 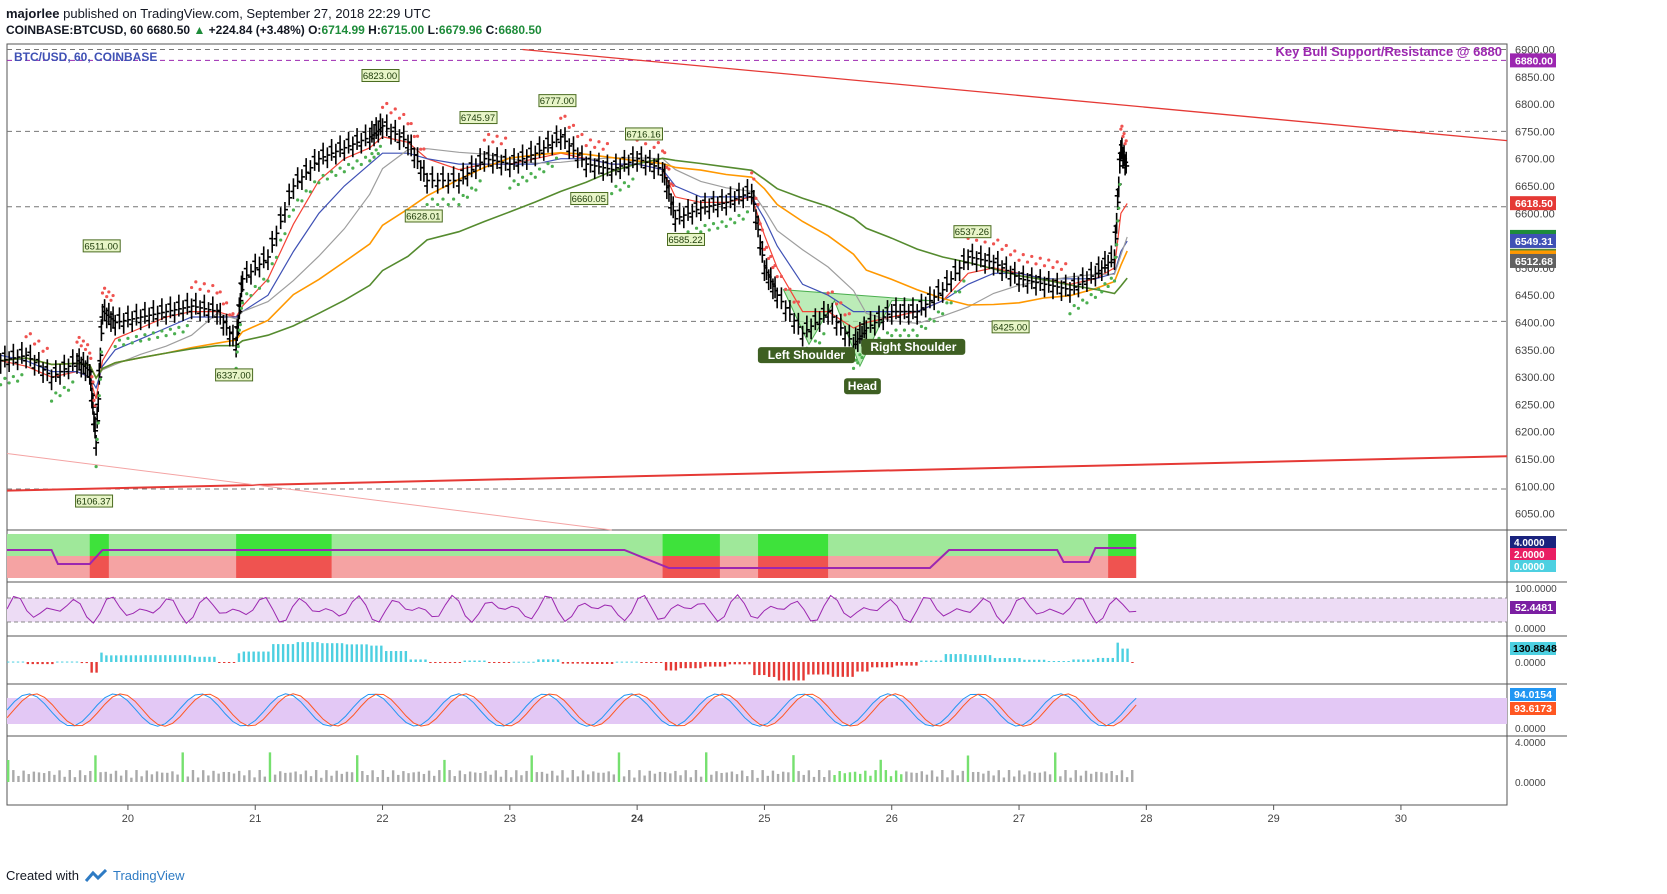 I want to click on trend-band-strong-down, so click(x=1122, y=567).